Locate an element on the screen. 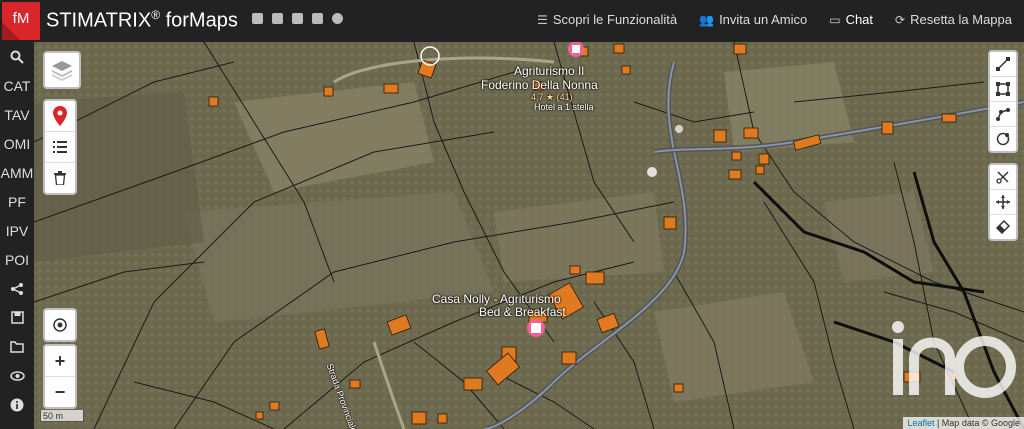 The width and height of the screenshot is (1024, 429). draw-shapes-toolbar is located at coordinates (1003, 101).